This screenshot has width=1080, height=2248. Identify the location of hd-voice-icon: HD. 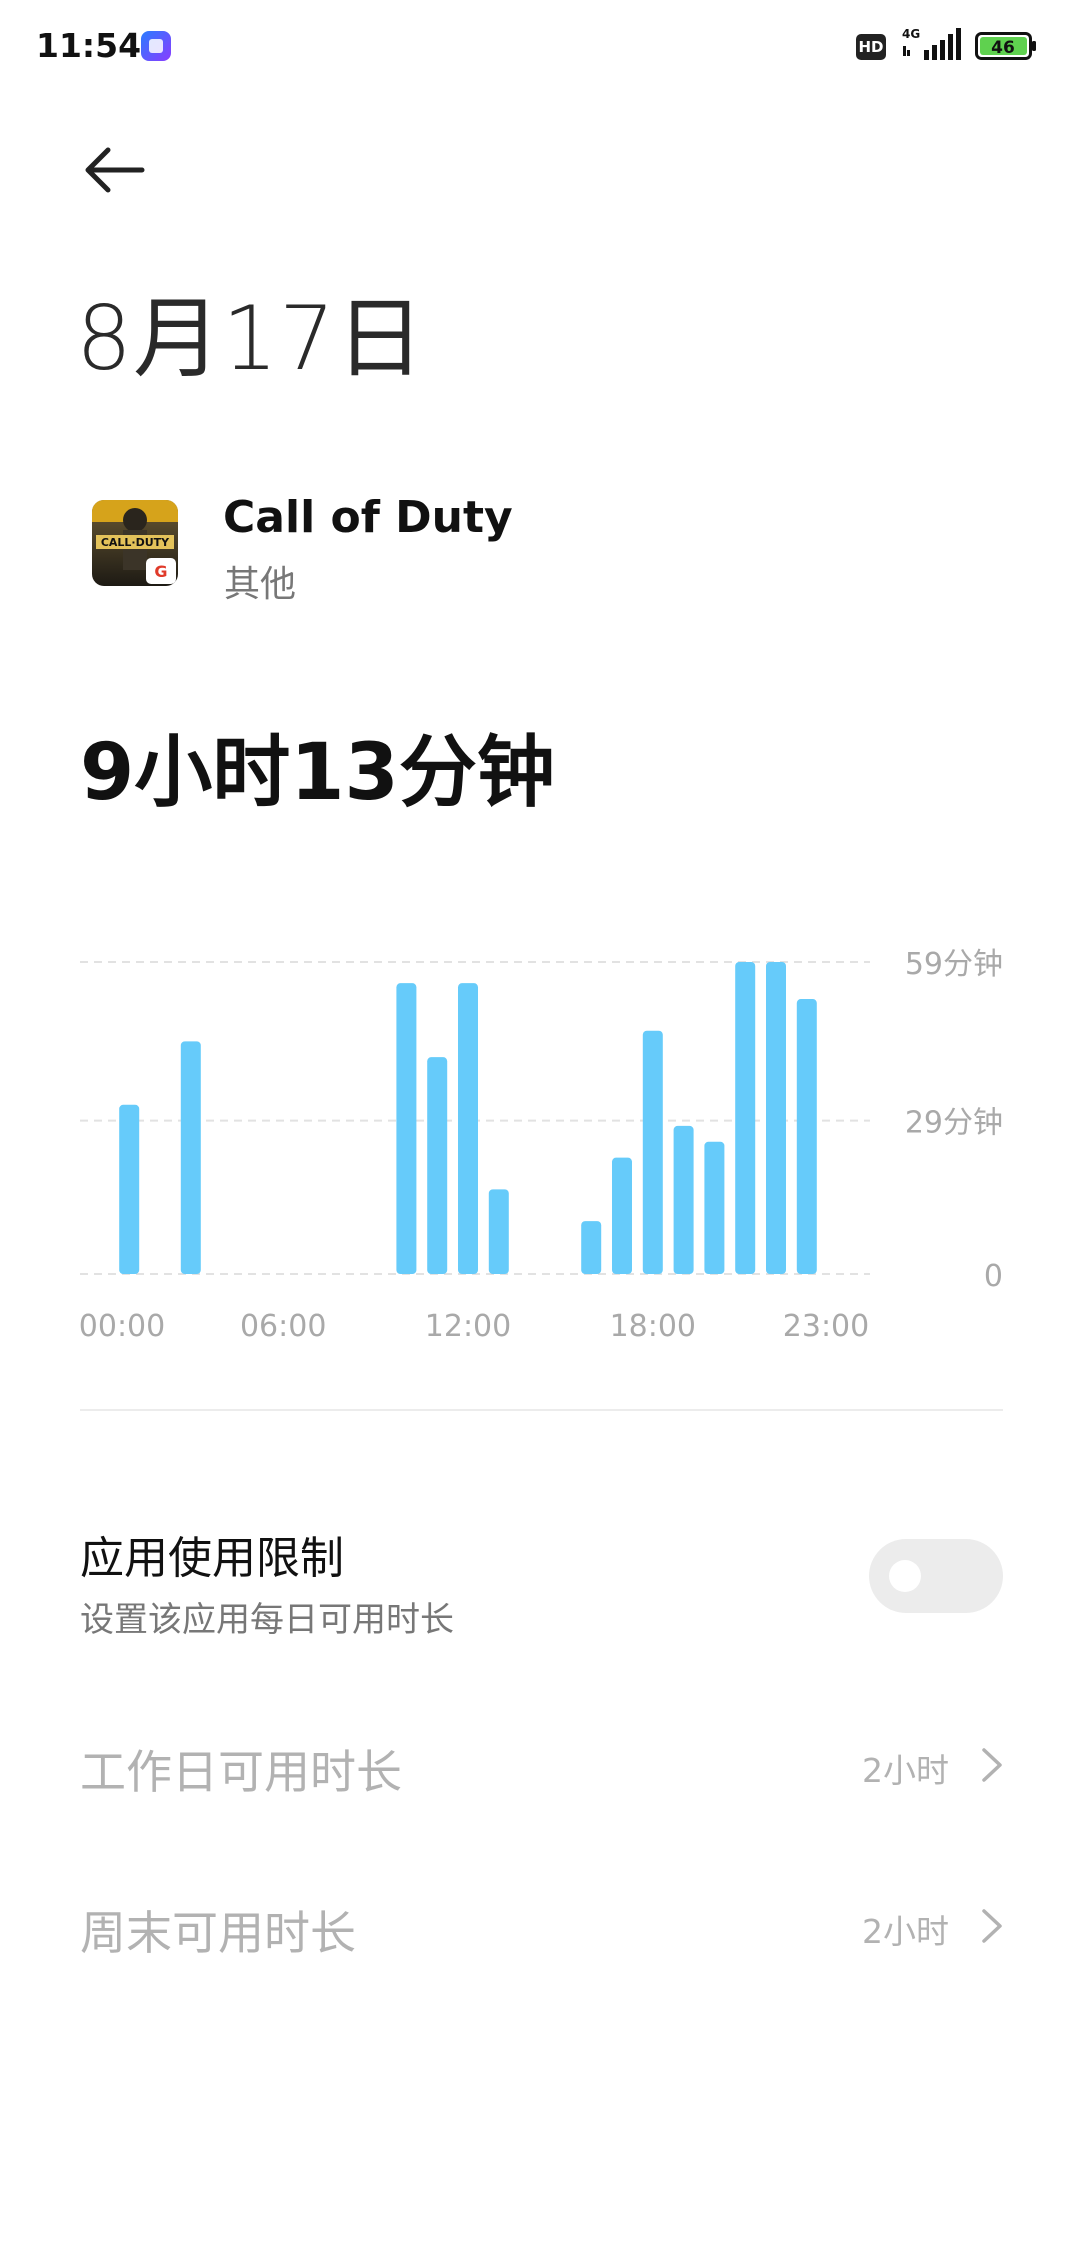
(871, 47).